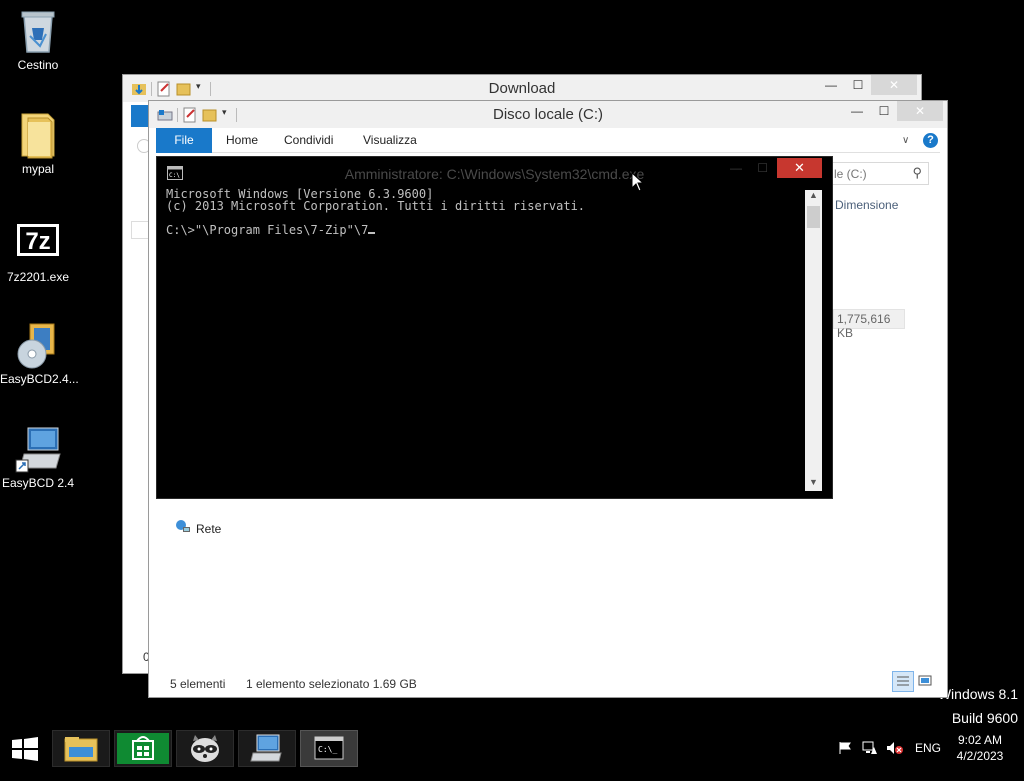 The width and height of the screenshot is (1024, 781). I want to click on svg-text: C:\_, so click(327, 749).